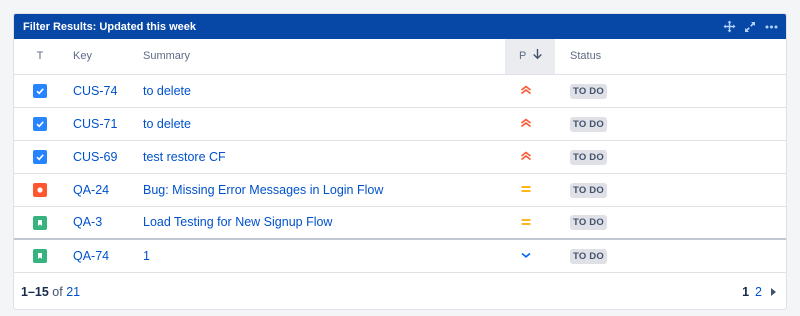 This screenshot has height=316, width=800. Describe the element at coordinates (400, 292) in the screenshot. I see `table-footer: 1–15 of 21 1 2` at that location.